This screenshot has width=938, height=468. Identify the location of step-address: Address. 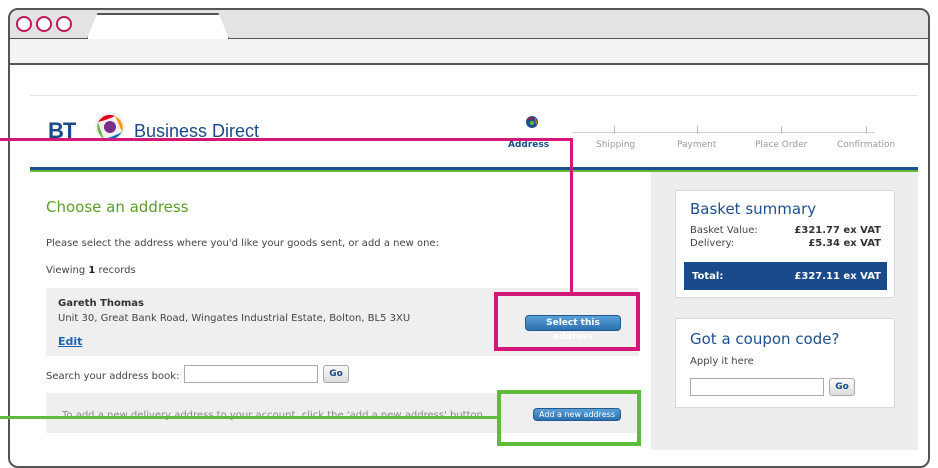
(529, 145).